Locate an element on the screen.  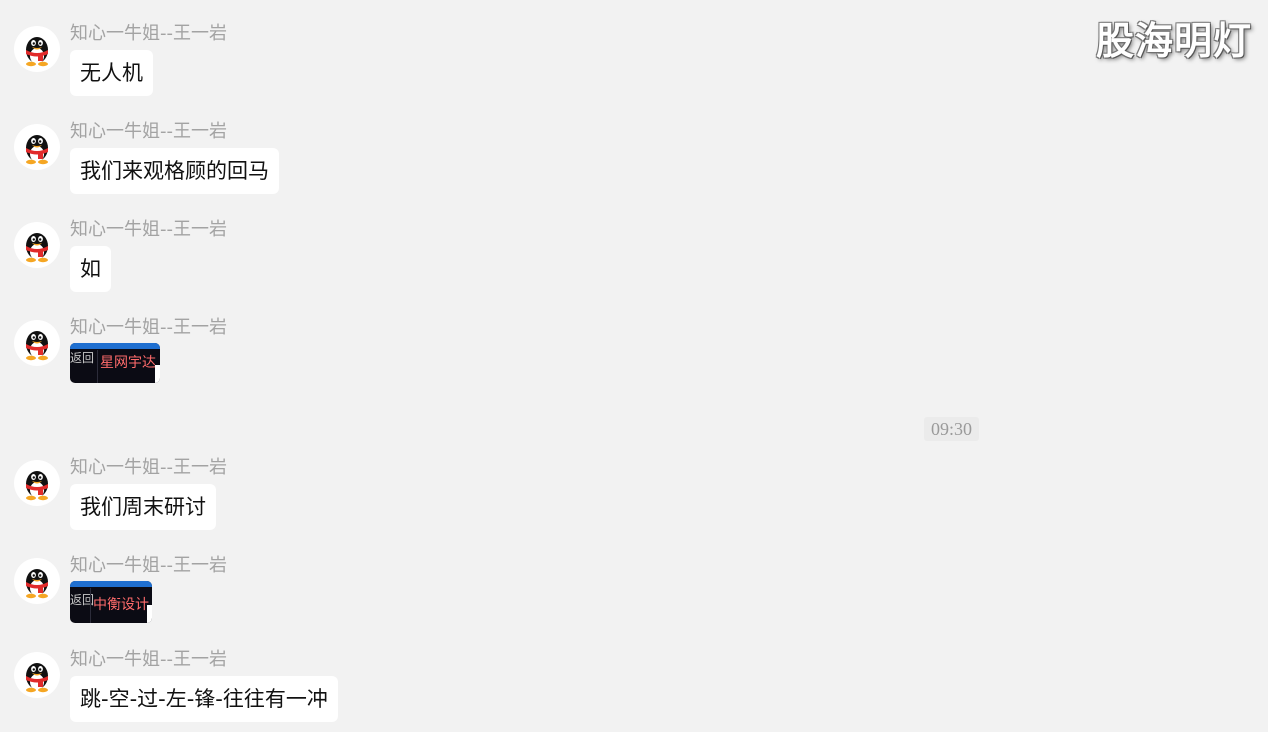
chat-message: 知心一牛姐--王一岩 如 is located at coordinates (400, 256).